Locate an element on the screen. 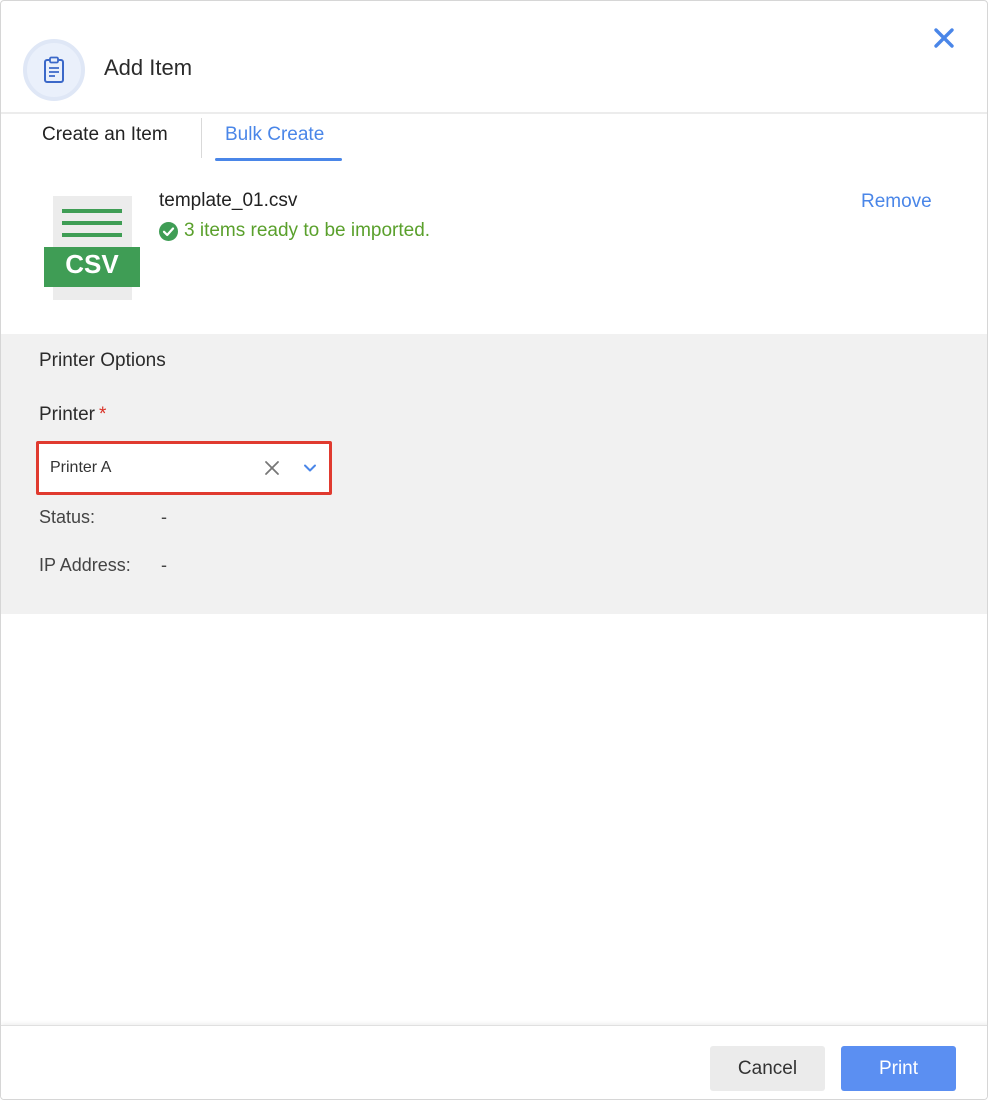 The height and width of the screenshot is (1100, 988). status-label: Status: is located at coordinates (67, 517).